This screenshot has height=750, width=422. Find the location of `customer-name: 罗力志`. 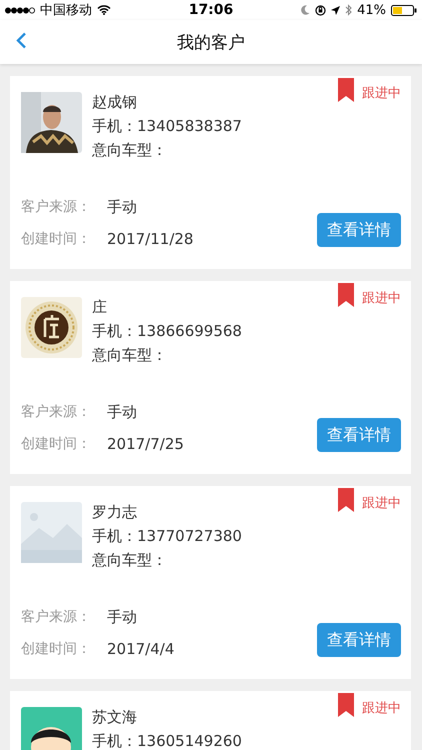

customer-name: 罗力志 is located at coordinates (115, 512).